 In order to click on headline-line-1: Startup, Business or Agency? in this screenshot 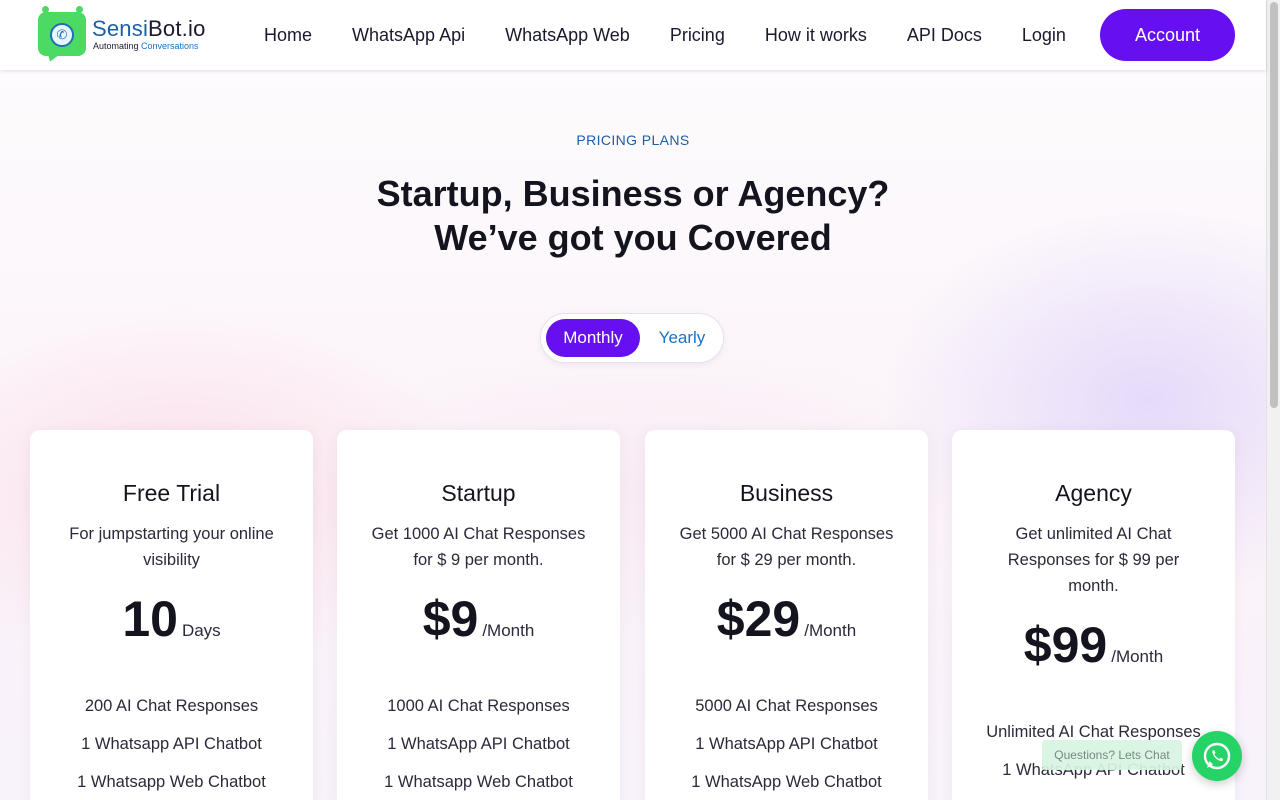, I will do `click(633, 193)`.